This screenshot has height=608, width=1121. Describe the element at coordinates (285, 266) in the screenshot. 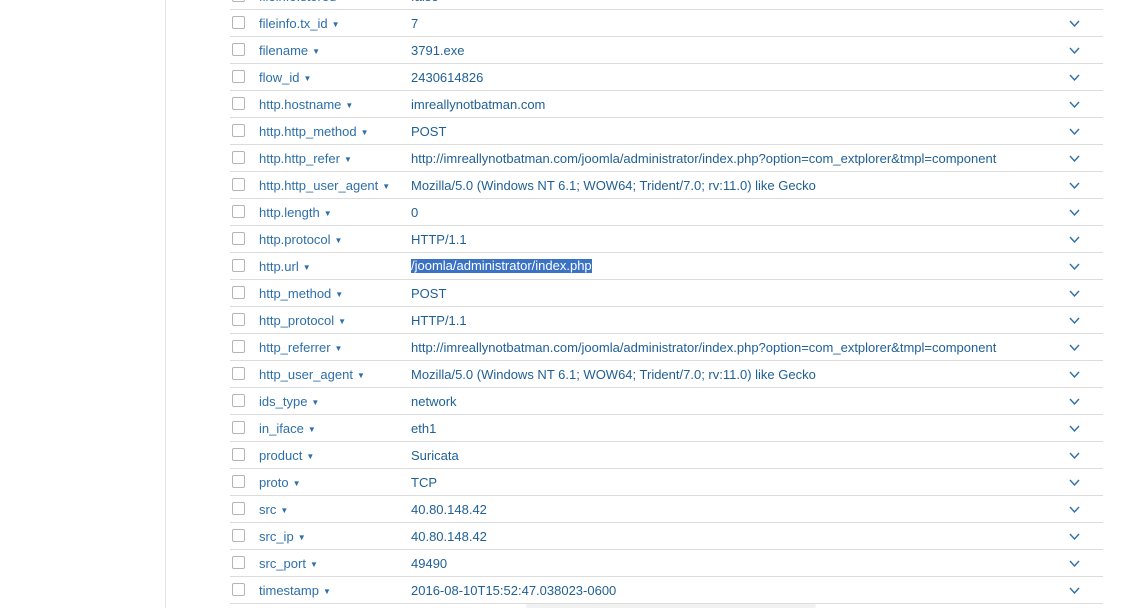

I see `field-name-link: http.url ▼` at that location.